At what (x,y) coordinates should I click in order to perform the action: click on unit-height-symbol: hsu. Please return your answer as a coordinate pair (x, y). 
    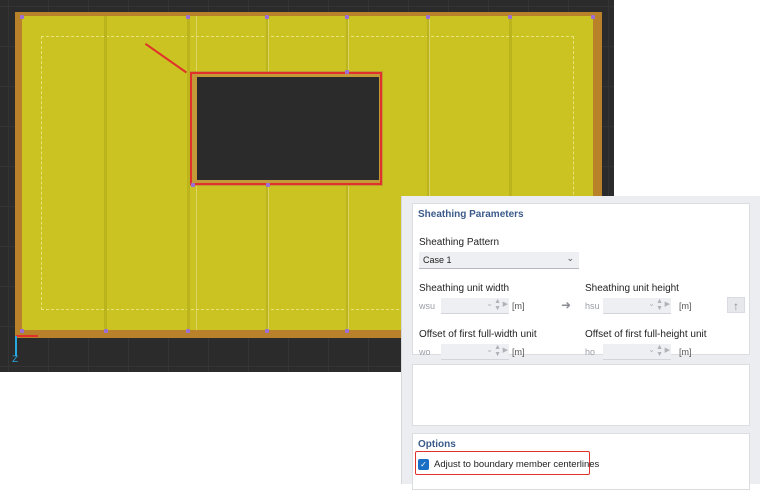
    Looking at the image, I should click on (592, 306).